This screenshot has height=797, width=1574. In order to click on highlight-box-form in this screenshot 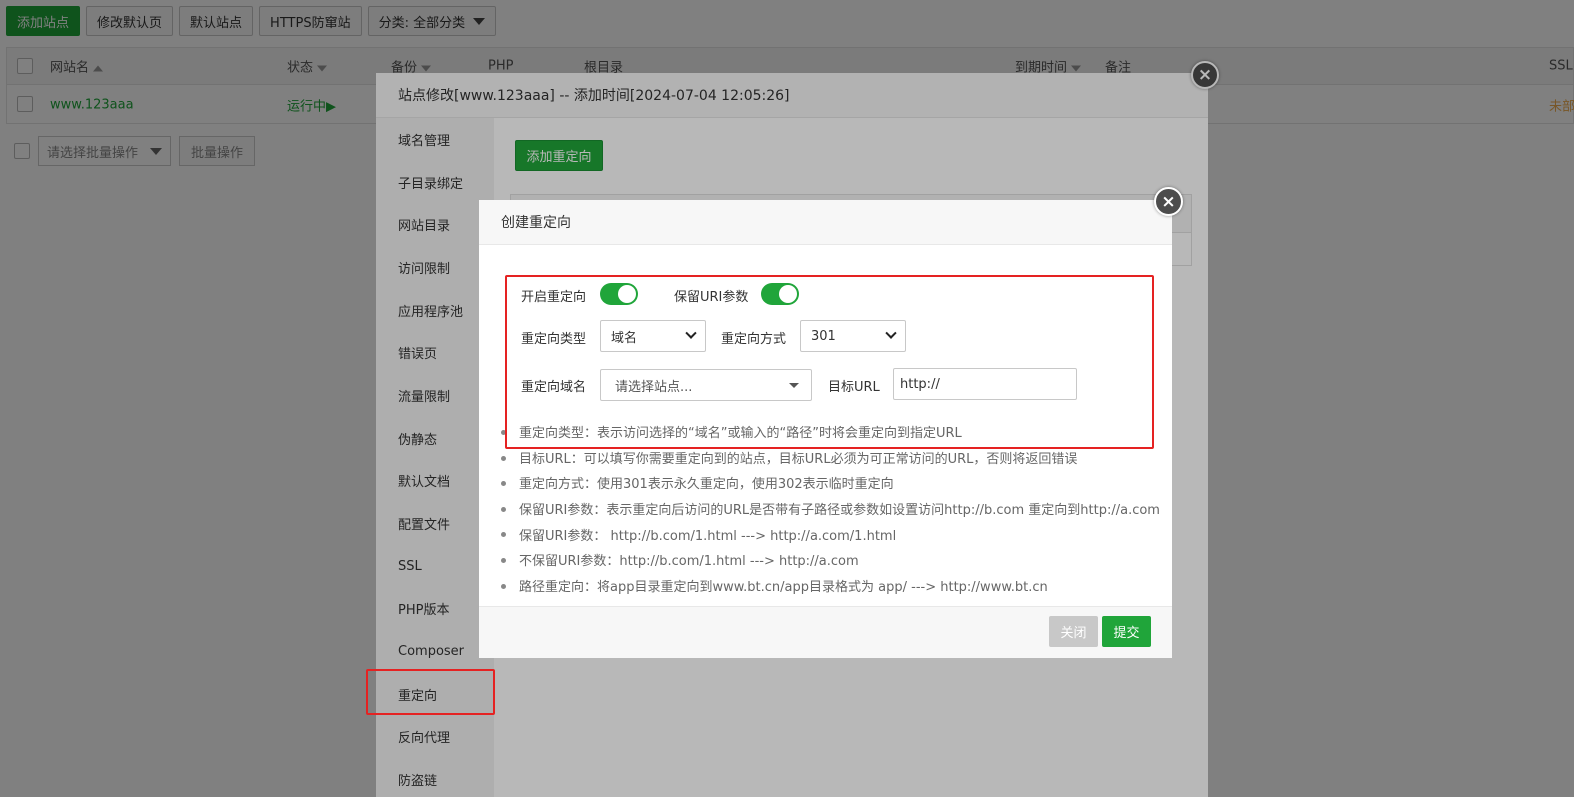, I will do `click(829, 362)`.